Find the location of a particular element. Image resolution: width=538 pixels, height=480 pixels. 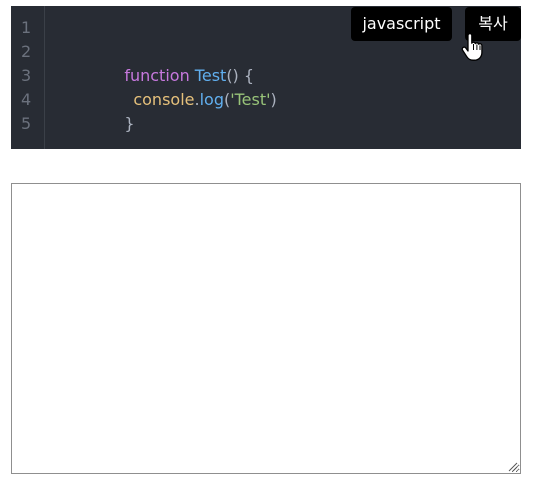

line-number: 1 is located at coordinates (26, 27).